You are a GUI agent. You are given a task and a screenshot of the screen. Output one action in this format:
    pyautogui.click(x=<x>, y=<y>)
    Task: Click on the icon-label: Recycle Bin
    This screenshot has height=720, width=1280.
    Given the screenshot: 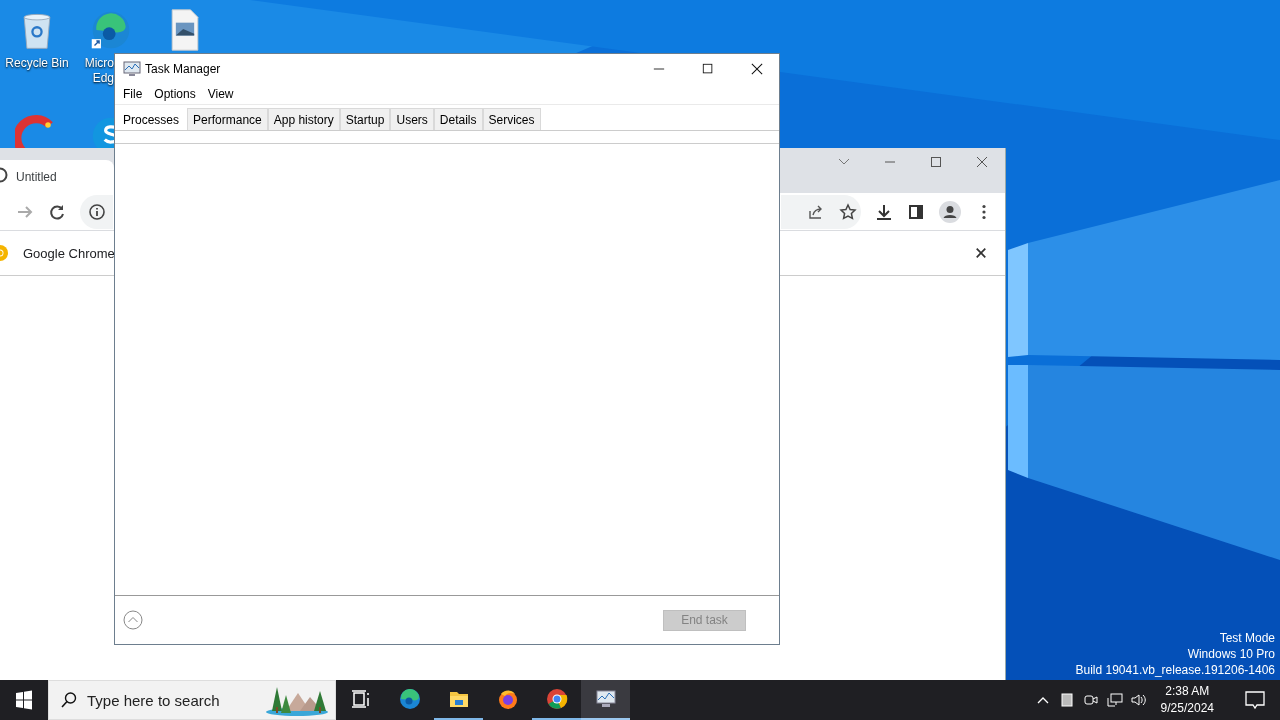 What is the action you would take?
    pyautogui.click(x=37, y=63)
    